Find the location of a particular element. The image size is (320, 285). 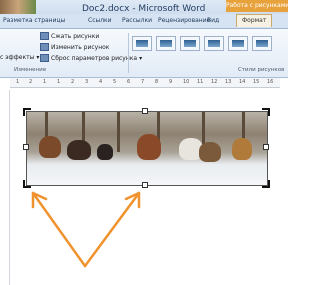

resize-handle-top is located at coordinates (145, 111).